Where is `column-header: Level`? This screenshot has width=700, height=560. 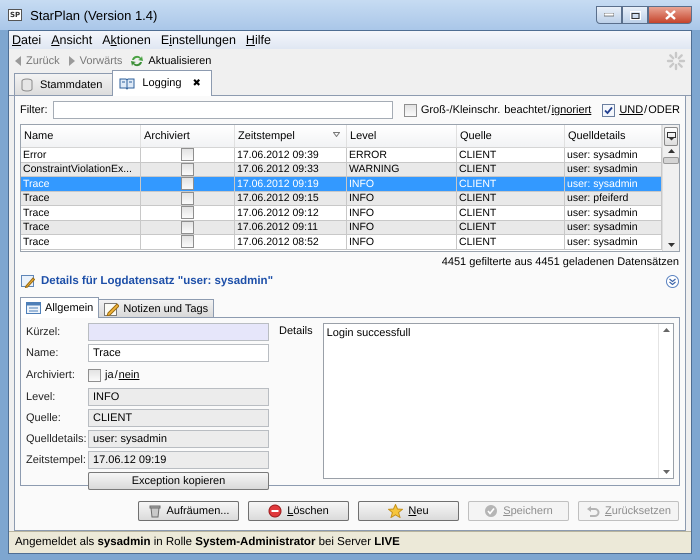
column-header: Level is located at coordinates (402, 136).